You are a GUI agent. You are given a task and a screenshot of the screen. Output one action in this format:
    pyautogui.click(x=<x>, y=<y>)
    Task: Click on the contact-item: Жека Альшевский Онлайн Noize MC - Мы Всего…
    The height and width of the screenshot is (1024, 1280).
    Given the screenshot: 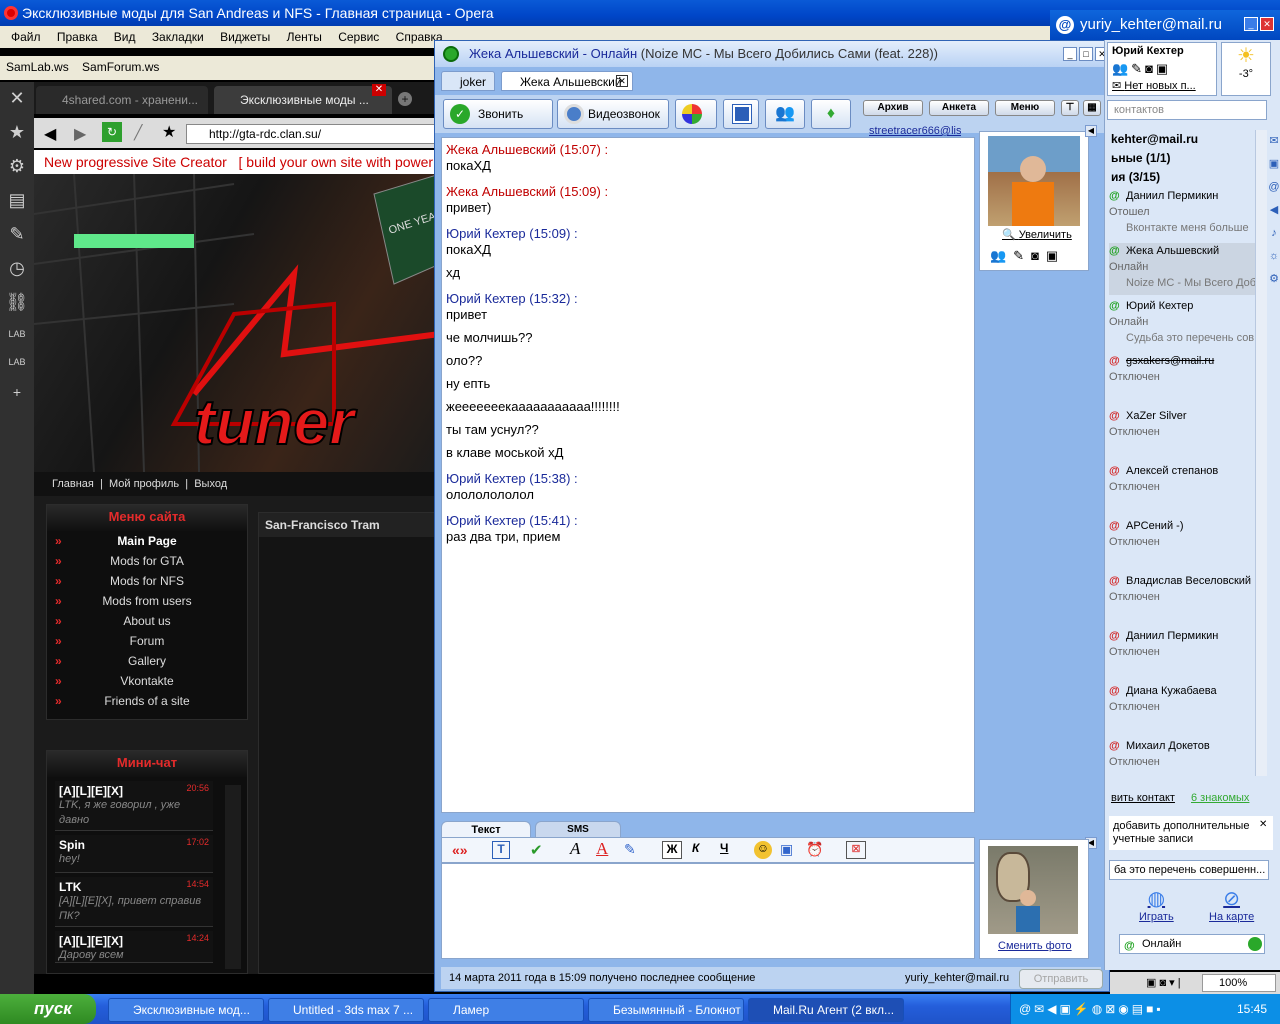 What is the action you would take?
    pyautogui.click(x=1184, y=269)
    